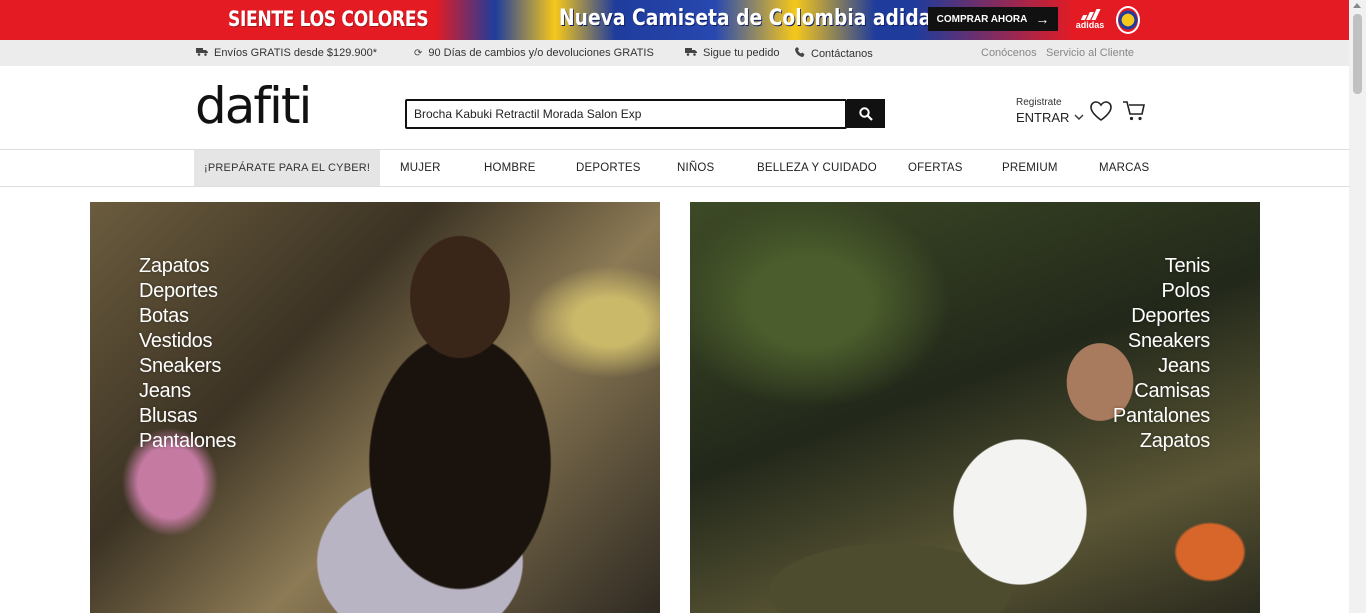 This screenshot has width=1366, height=613. What do you see at coordinates (296, 53) in the screenshot?
I see `free-shipping-text: Envíos GRATIS desde $129.900*` at bounding box center [296, 53].